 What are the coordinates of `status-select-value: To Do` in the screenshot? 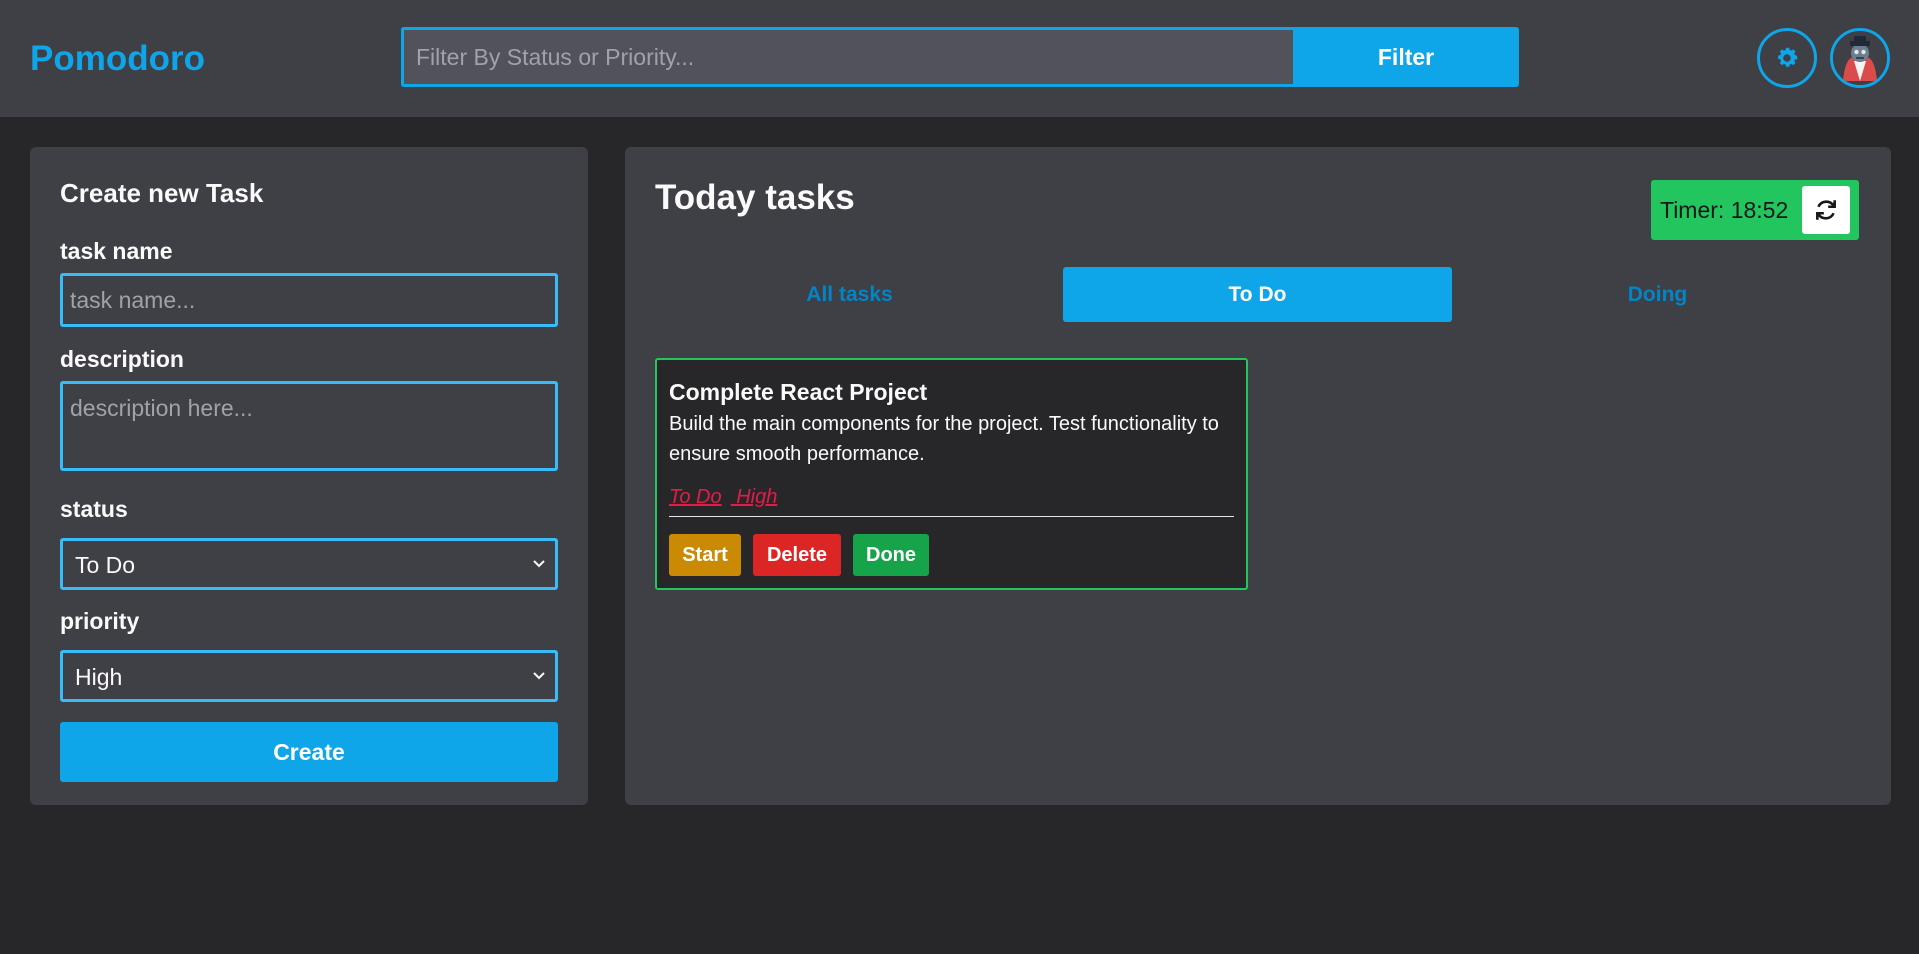 It's located at (105, 565).